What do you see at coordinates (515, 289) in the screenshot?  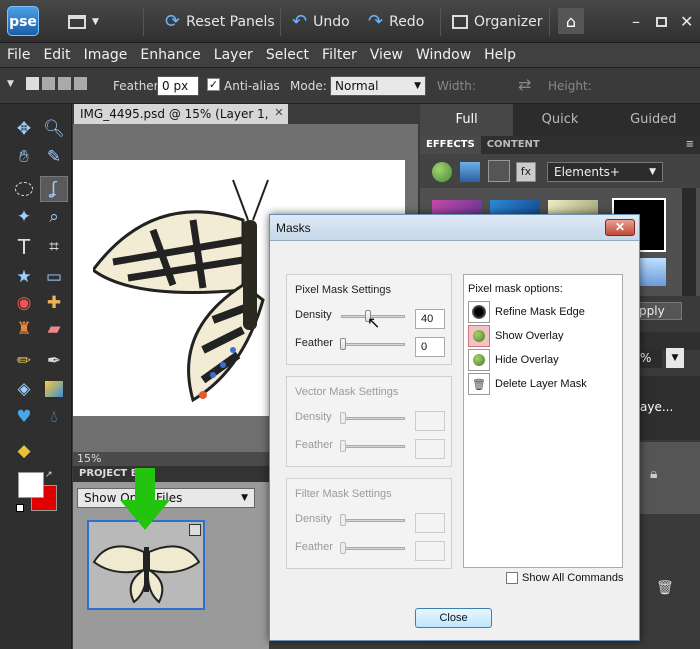 I see `pixel-mask-options-title: Pixel mask options:` at bounding box center [515, 289].